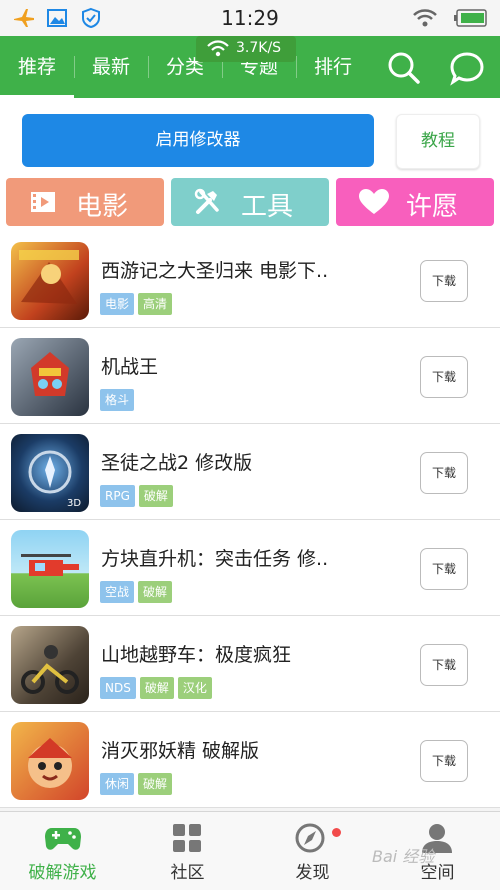 This screenshot has height=890, width=500. I want to click on app-name: 方块直升机：突击任务 修.., so click(215, 559).